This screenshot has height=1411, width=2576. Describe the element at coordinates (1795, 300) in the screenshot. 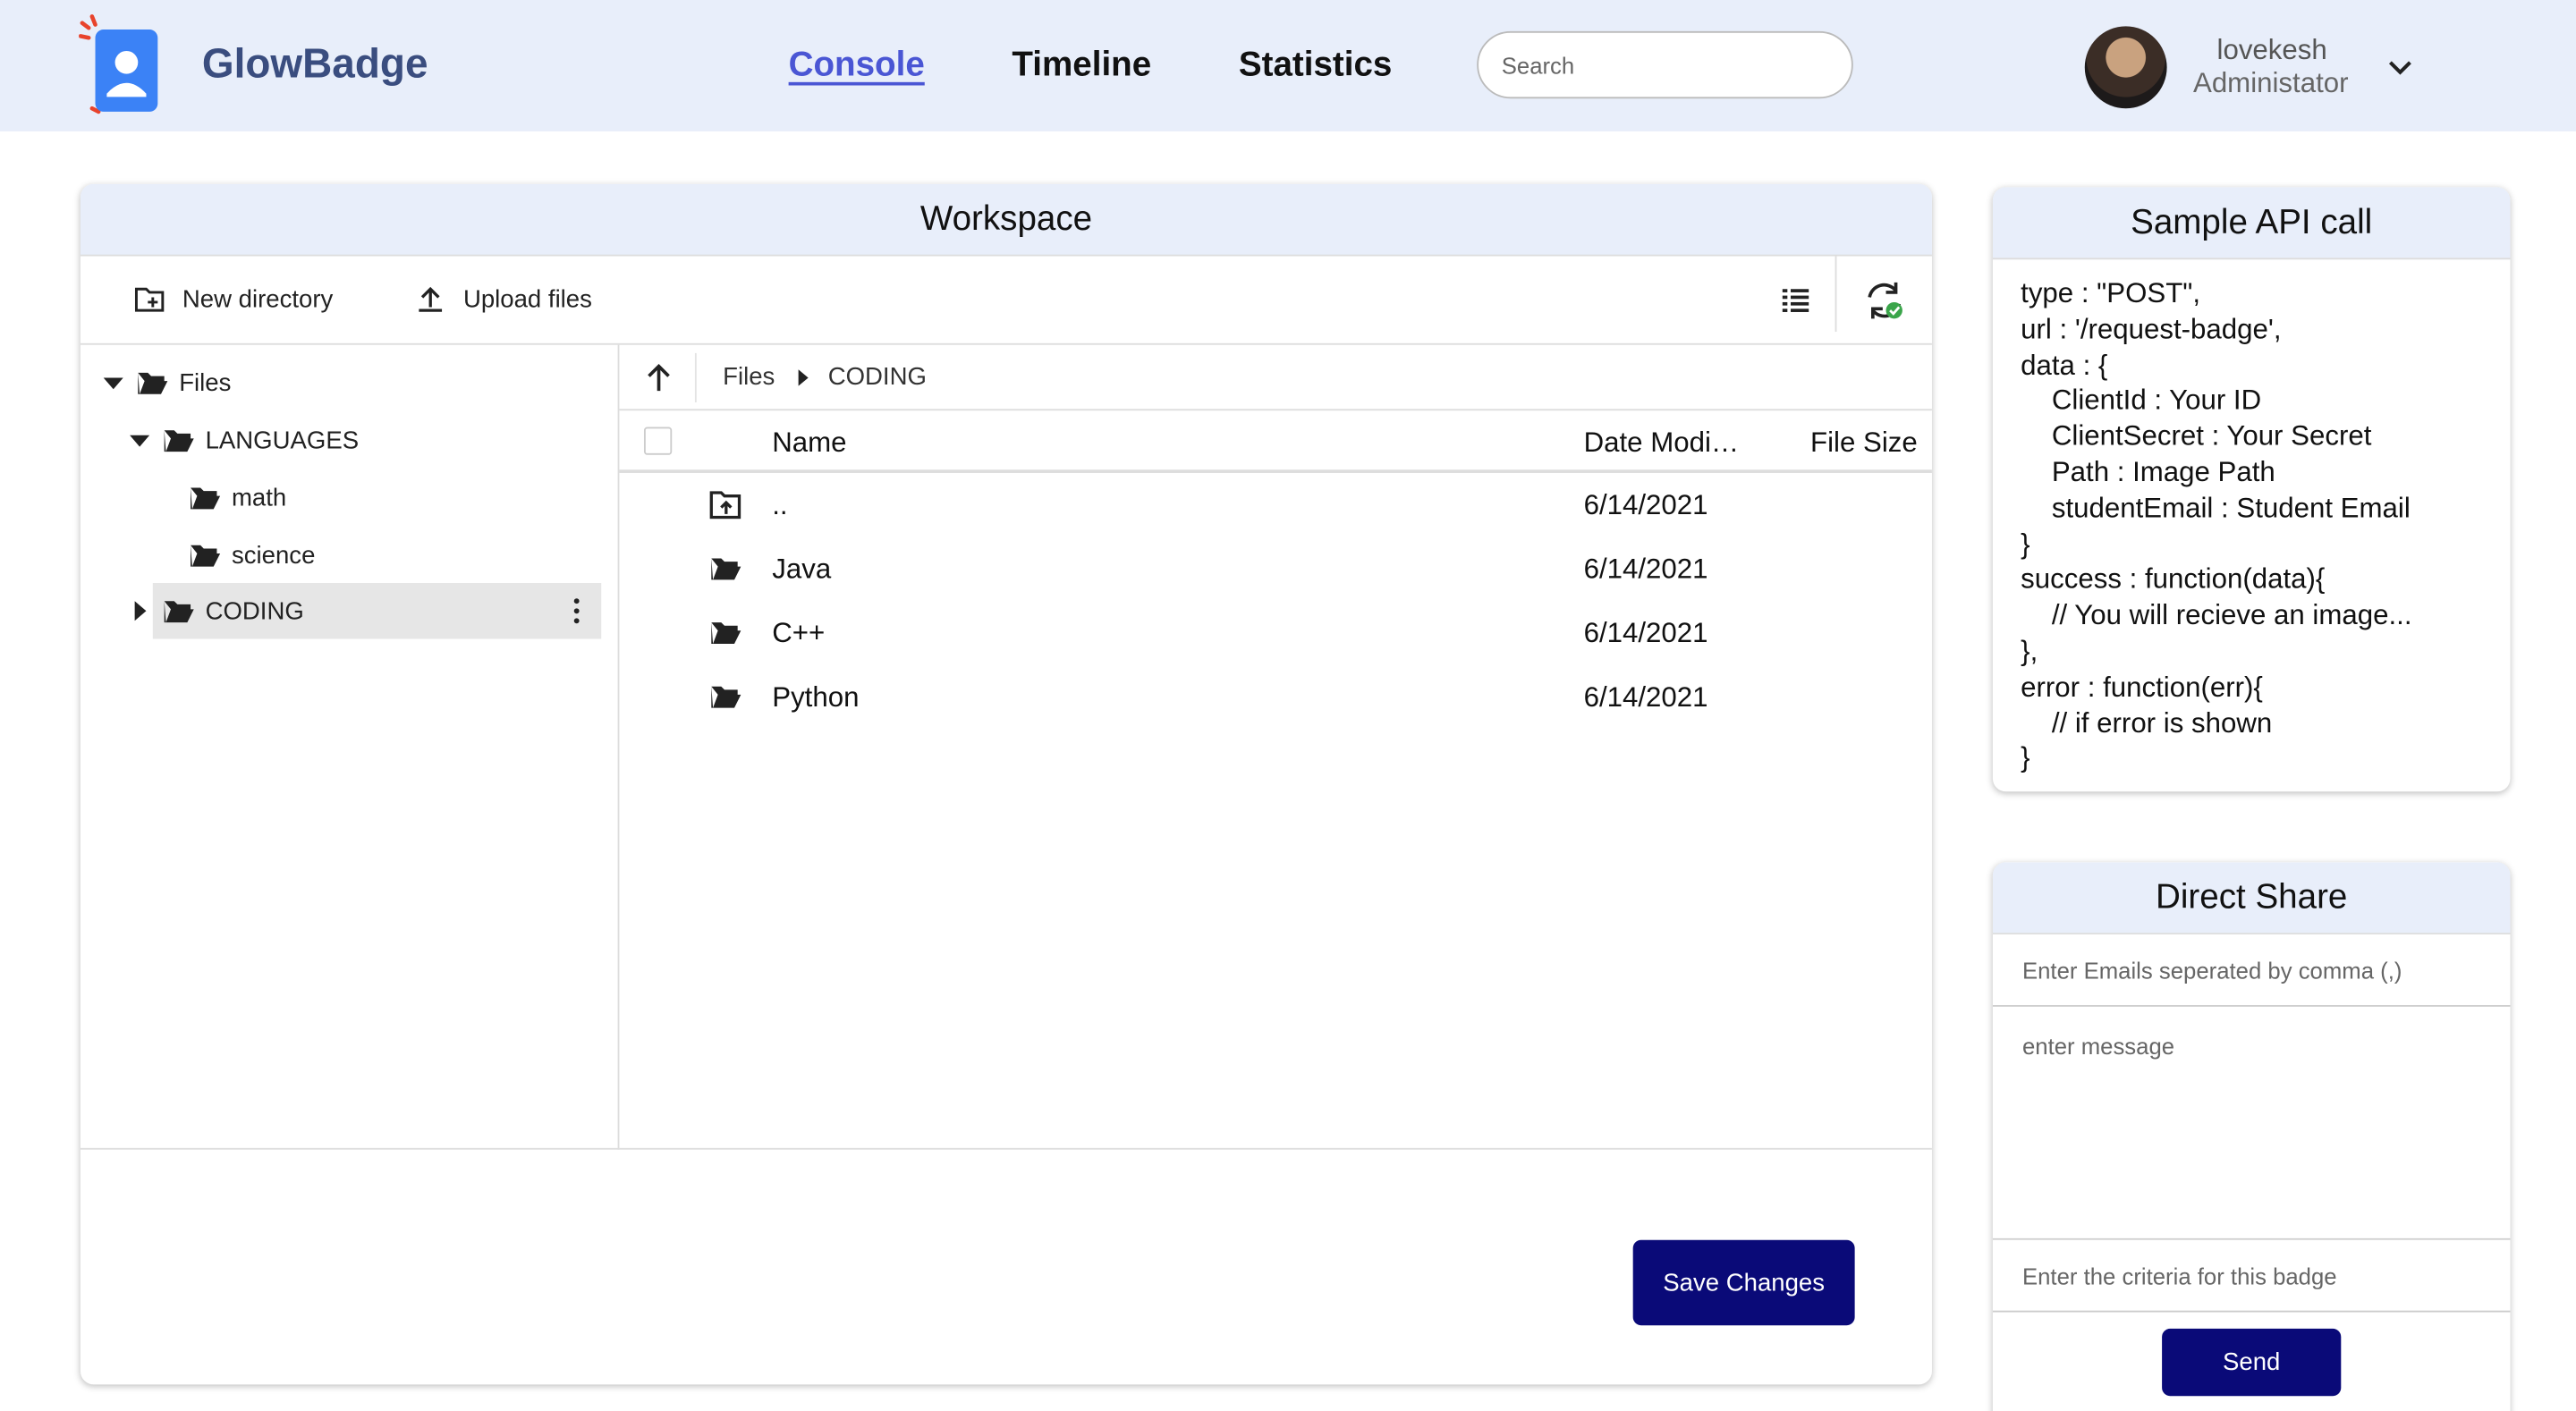

I see `list-view-icon` at that location.